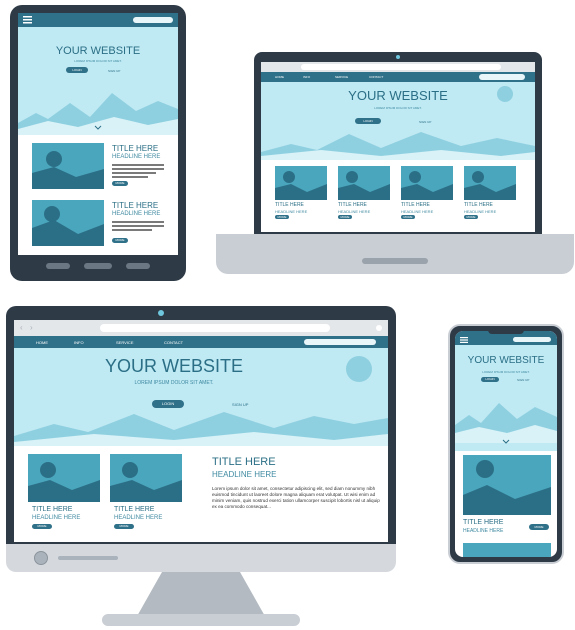 Image resolution: width=575 pixels, height=630 pixels. I want to click on phone-notch, so click(506, 331).